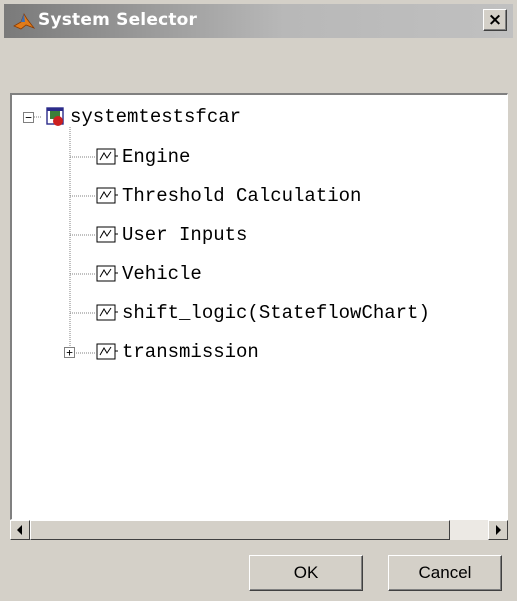 This screenshot has width=517, height=601. Describe the element at coordinates (258, 21) in the screenshot. I see `title-bar: System Selector ×` at that location.